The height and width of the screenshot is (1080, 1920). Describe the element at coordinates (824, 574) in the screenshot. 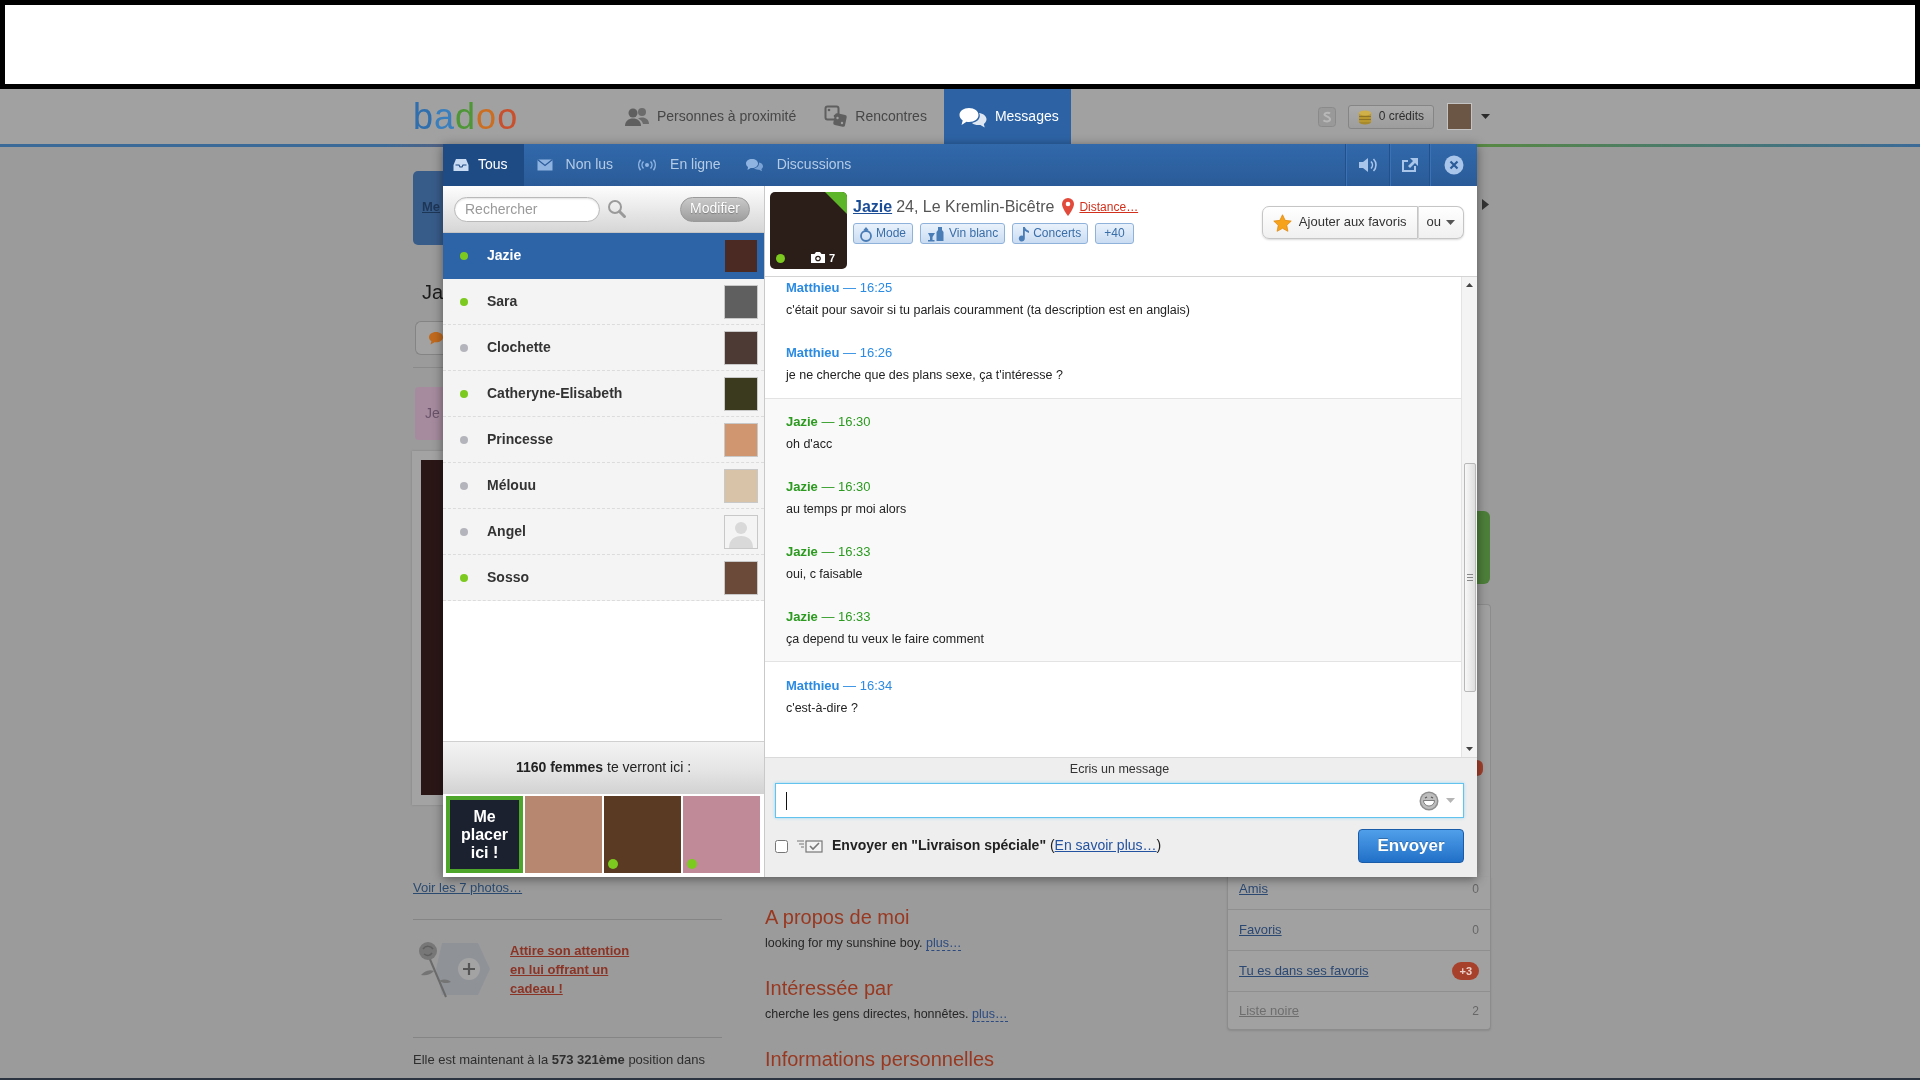

I see `message-text: oui, c faisable` at that location.